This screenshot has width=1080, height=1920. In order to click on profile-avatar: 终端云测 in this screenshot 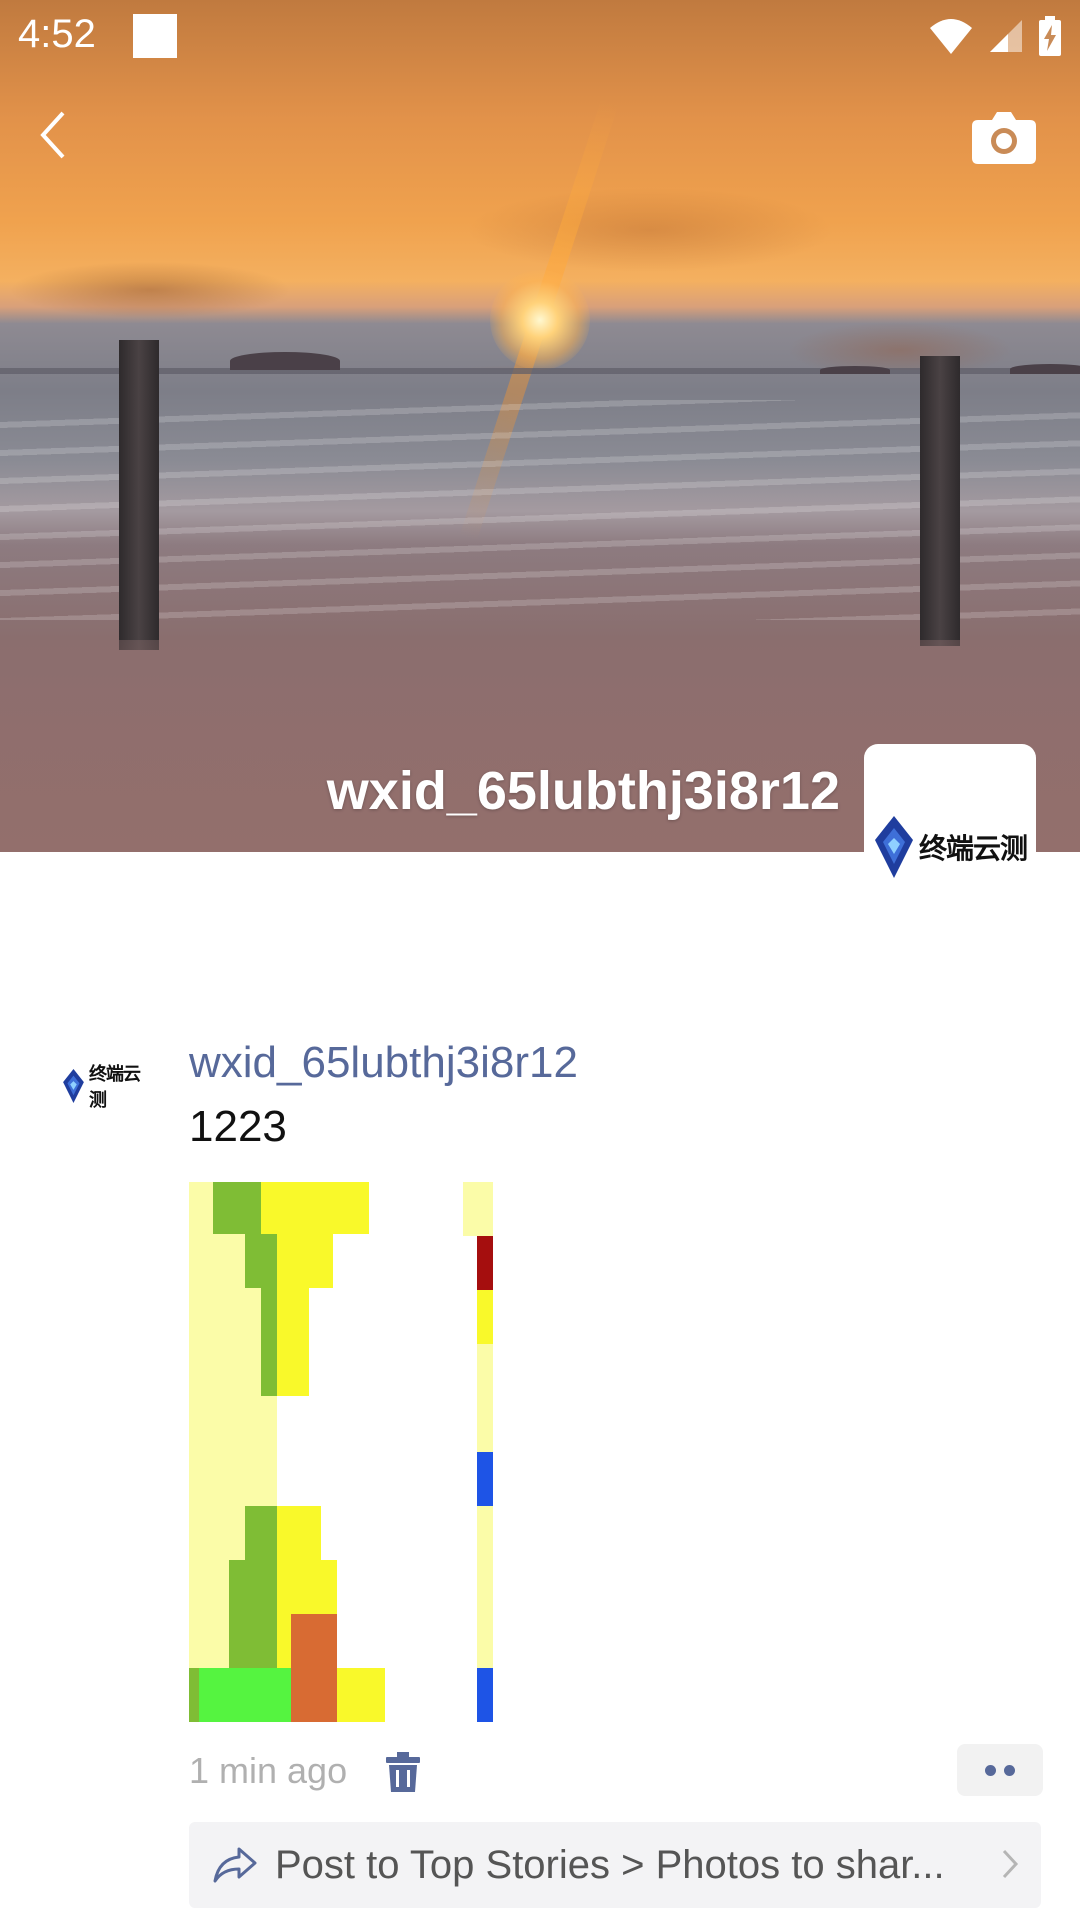, I will do `click(950, 819)`.